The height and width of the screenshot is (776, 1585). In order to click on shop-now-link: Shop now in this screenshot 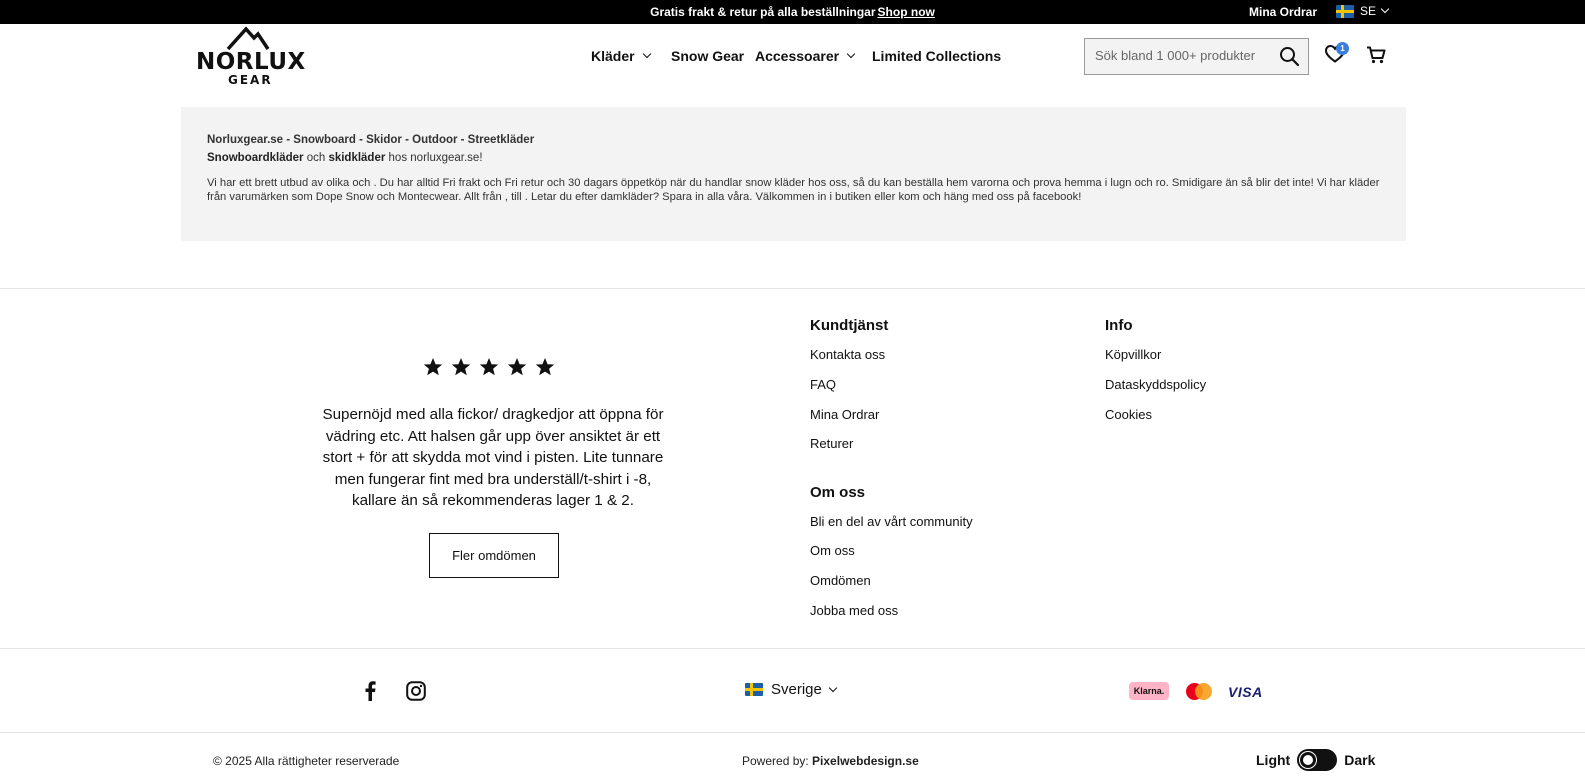, I will do `click(906, 12)`.